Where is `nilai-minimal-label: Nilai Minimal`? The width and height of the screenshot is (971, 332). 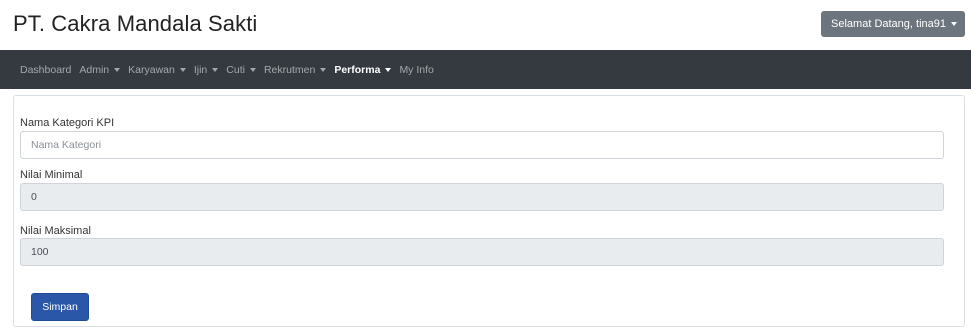
nilai-minimal-label: Nilai Minimal is located at coordinates (51, 175).